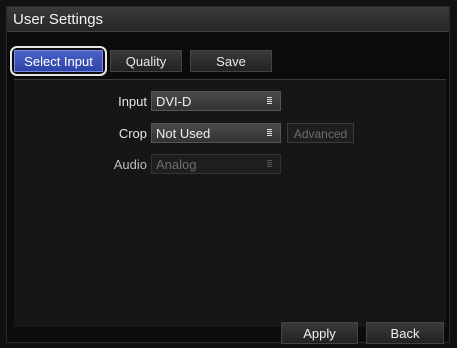 This screenshot has height=348, width=457. I want to click on crop-select: Not Used, so click(216, 133).